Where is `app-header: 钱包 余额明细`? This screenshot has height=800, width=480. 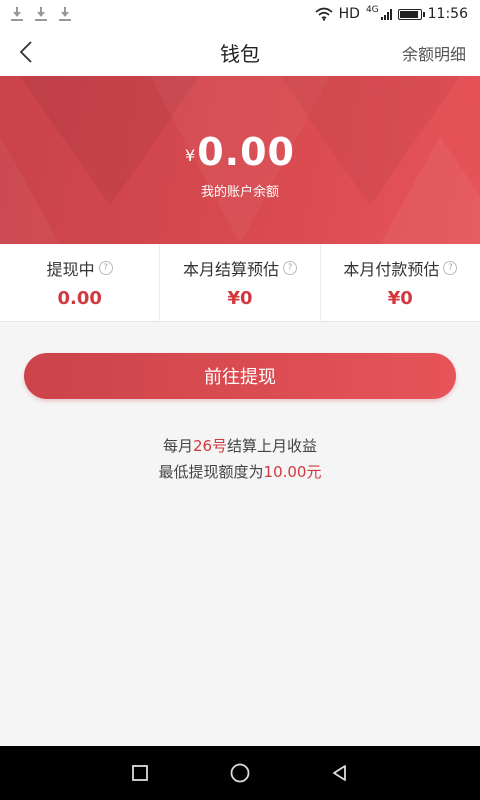 app-header: 钱包 余额明细 is located at coordinates (240, 52).